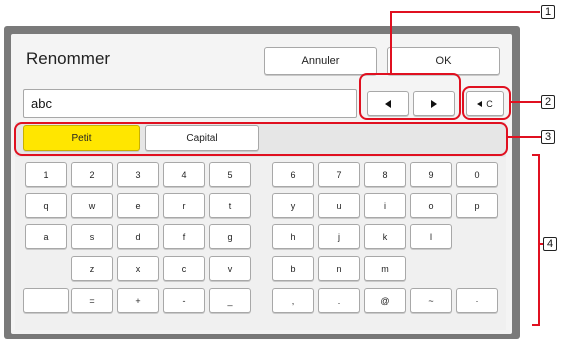 Image resolution: width=567 pixels, height=341 pixels. Describe the element at coordinates (92, 300) in the screenshot. I see `key-equals: =` at that location.